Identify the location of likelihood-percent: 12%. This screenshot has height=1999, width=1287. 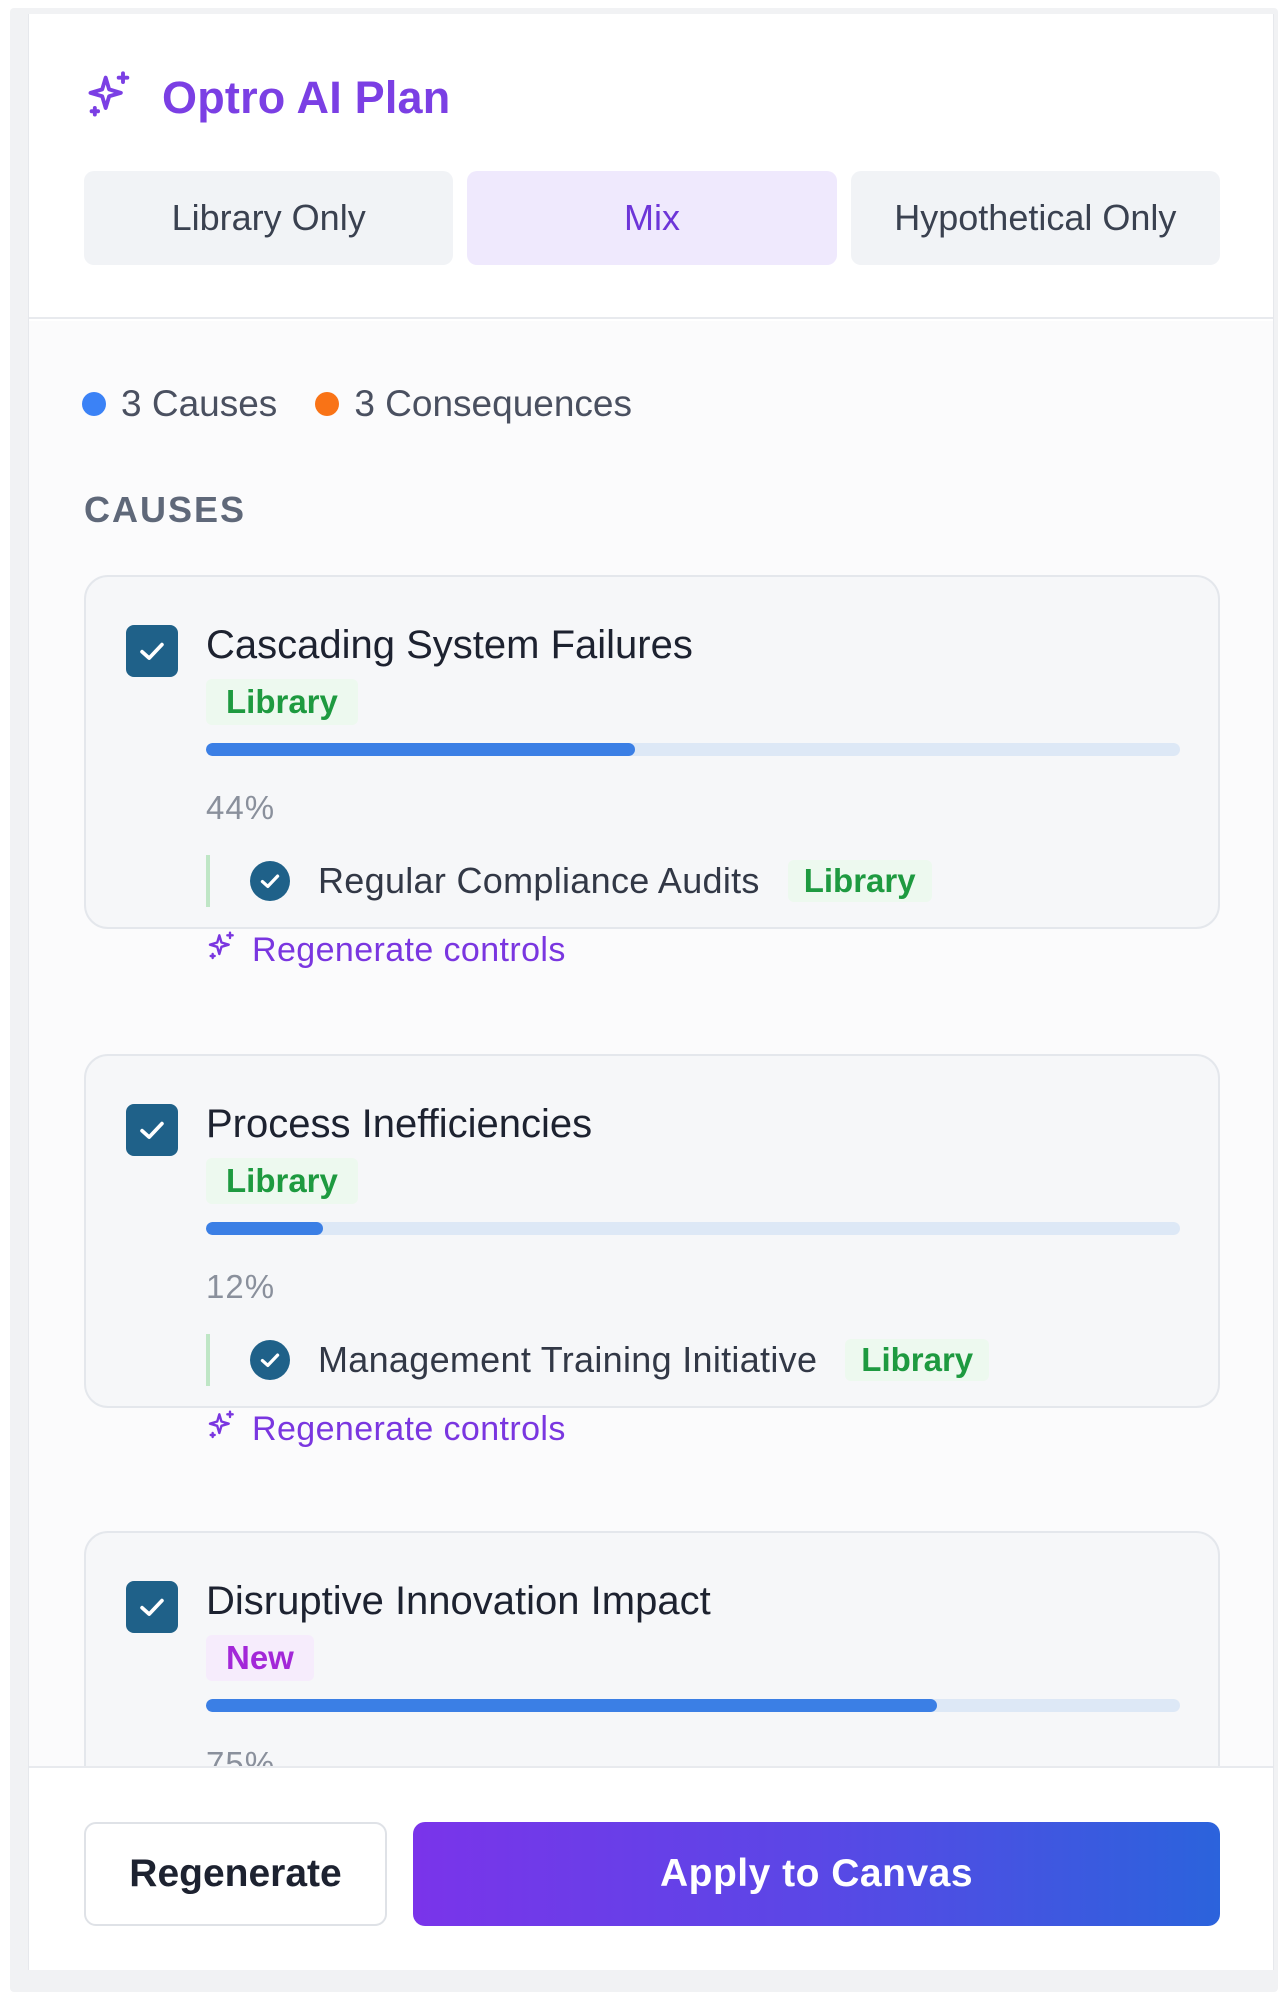
(241, 1286).